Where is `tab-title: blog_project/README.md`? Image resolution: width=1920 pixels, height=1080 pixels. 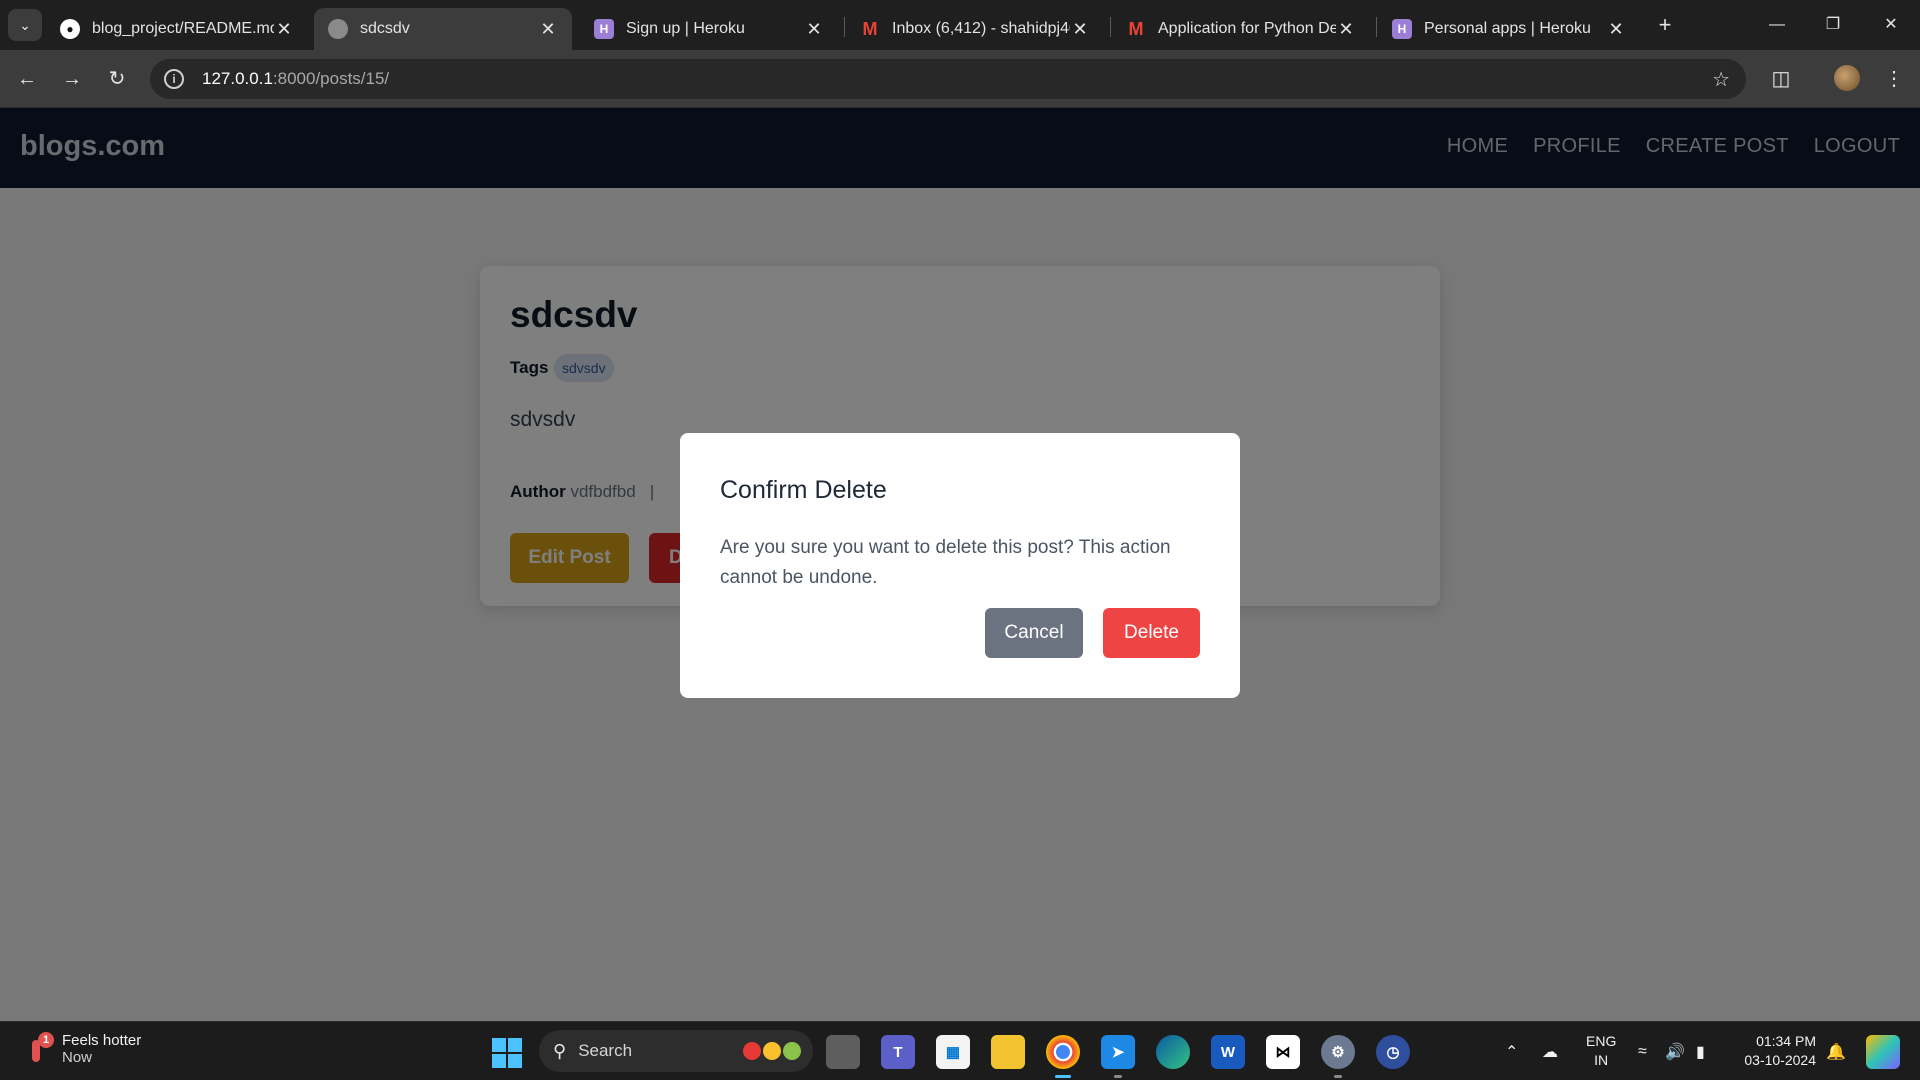
tab-title: blog_project/README.md is located at coordinates (183, 28).